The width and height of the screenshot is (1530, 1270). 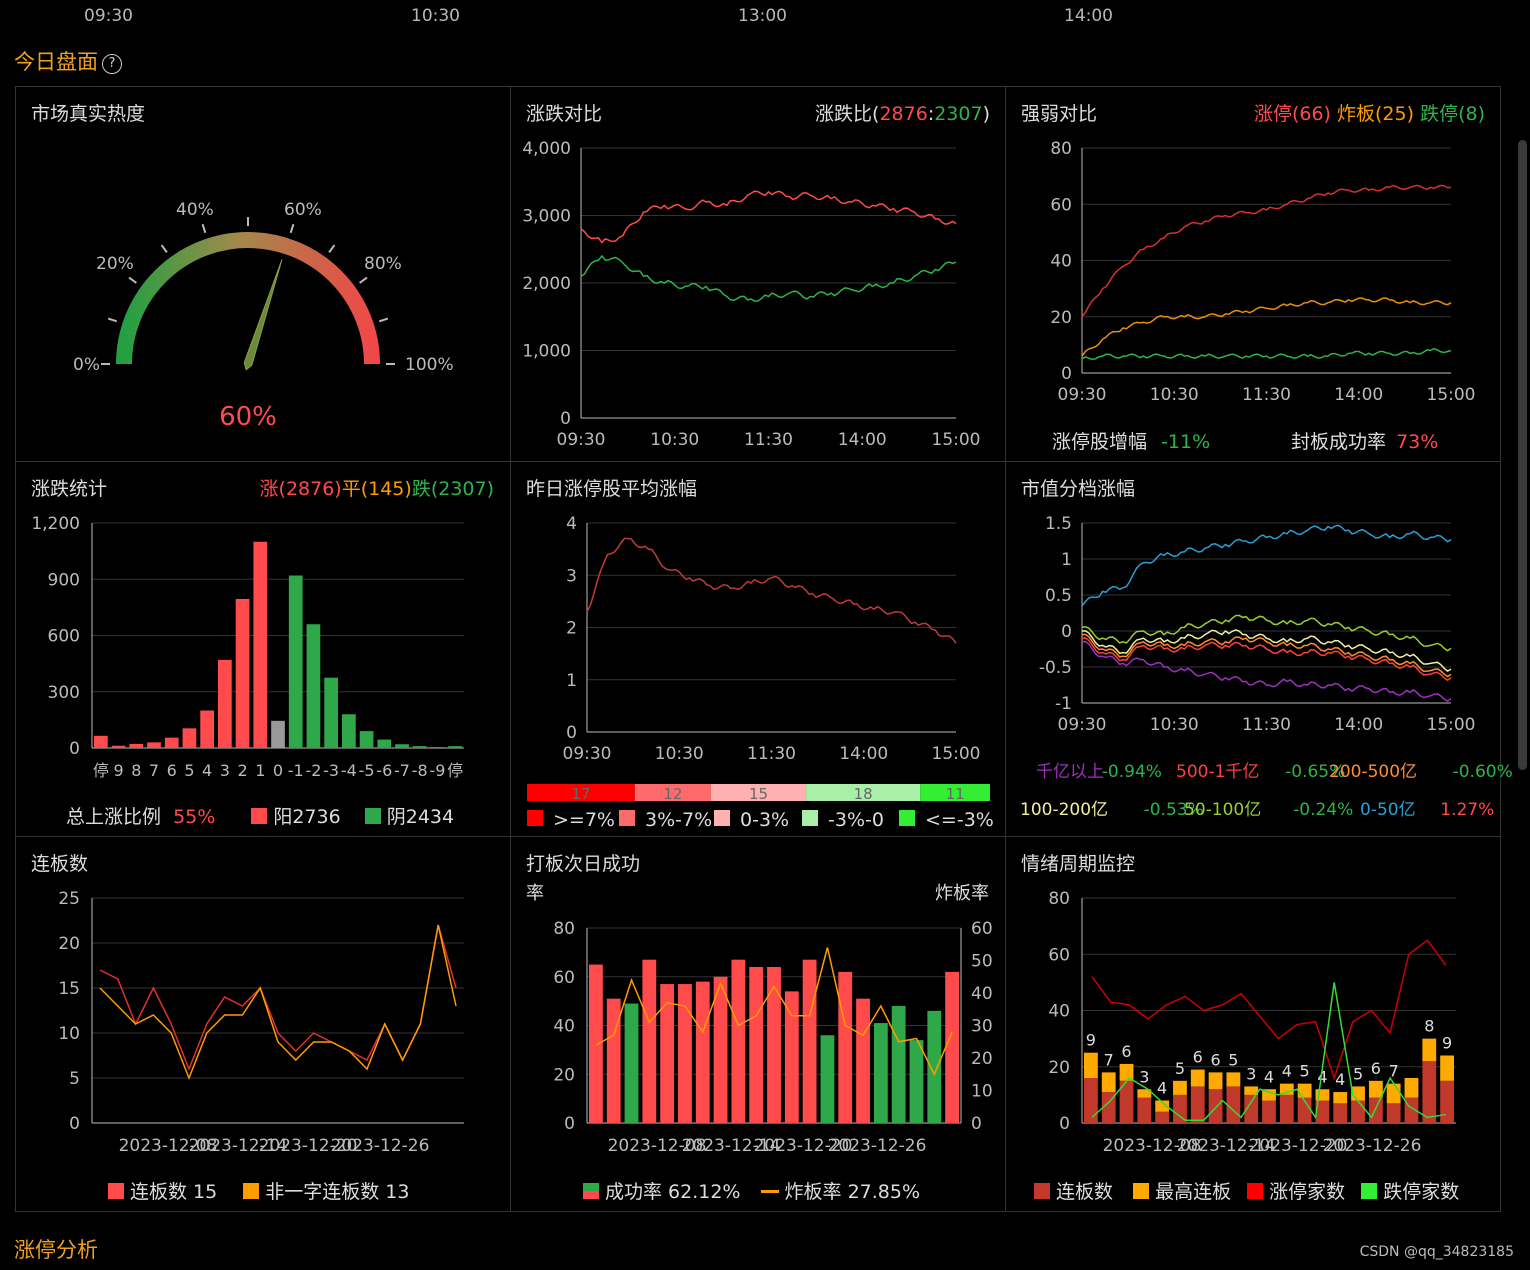 I want to click on y2-tick-label: 60, so click(x=982, y=929).